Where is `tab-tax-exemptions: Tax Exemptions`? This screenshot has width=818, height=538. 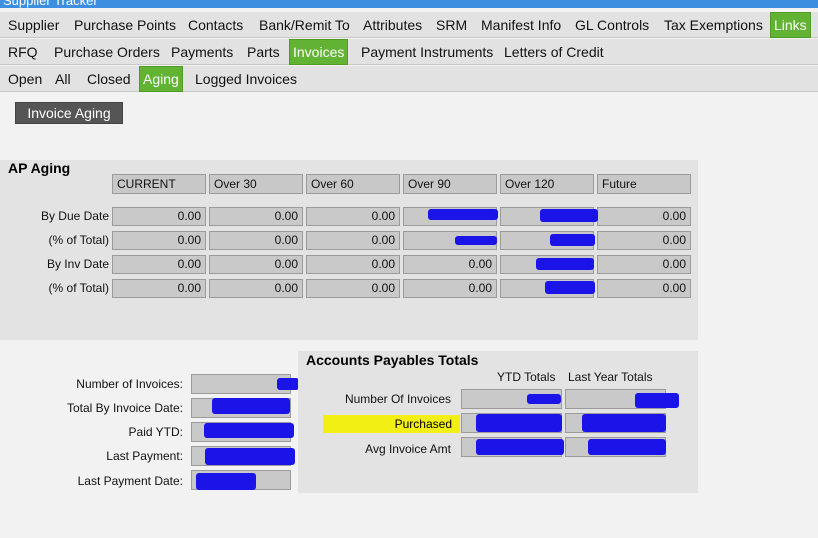
tab-tax-exemptions: Tax Exemptions is located at coordinates (713, 25).